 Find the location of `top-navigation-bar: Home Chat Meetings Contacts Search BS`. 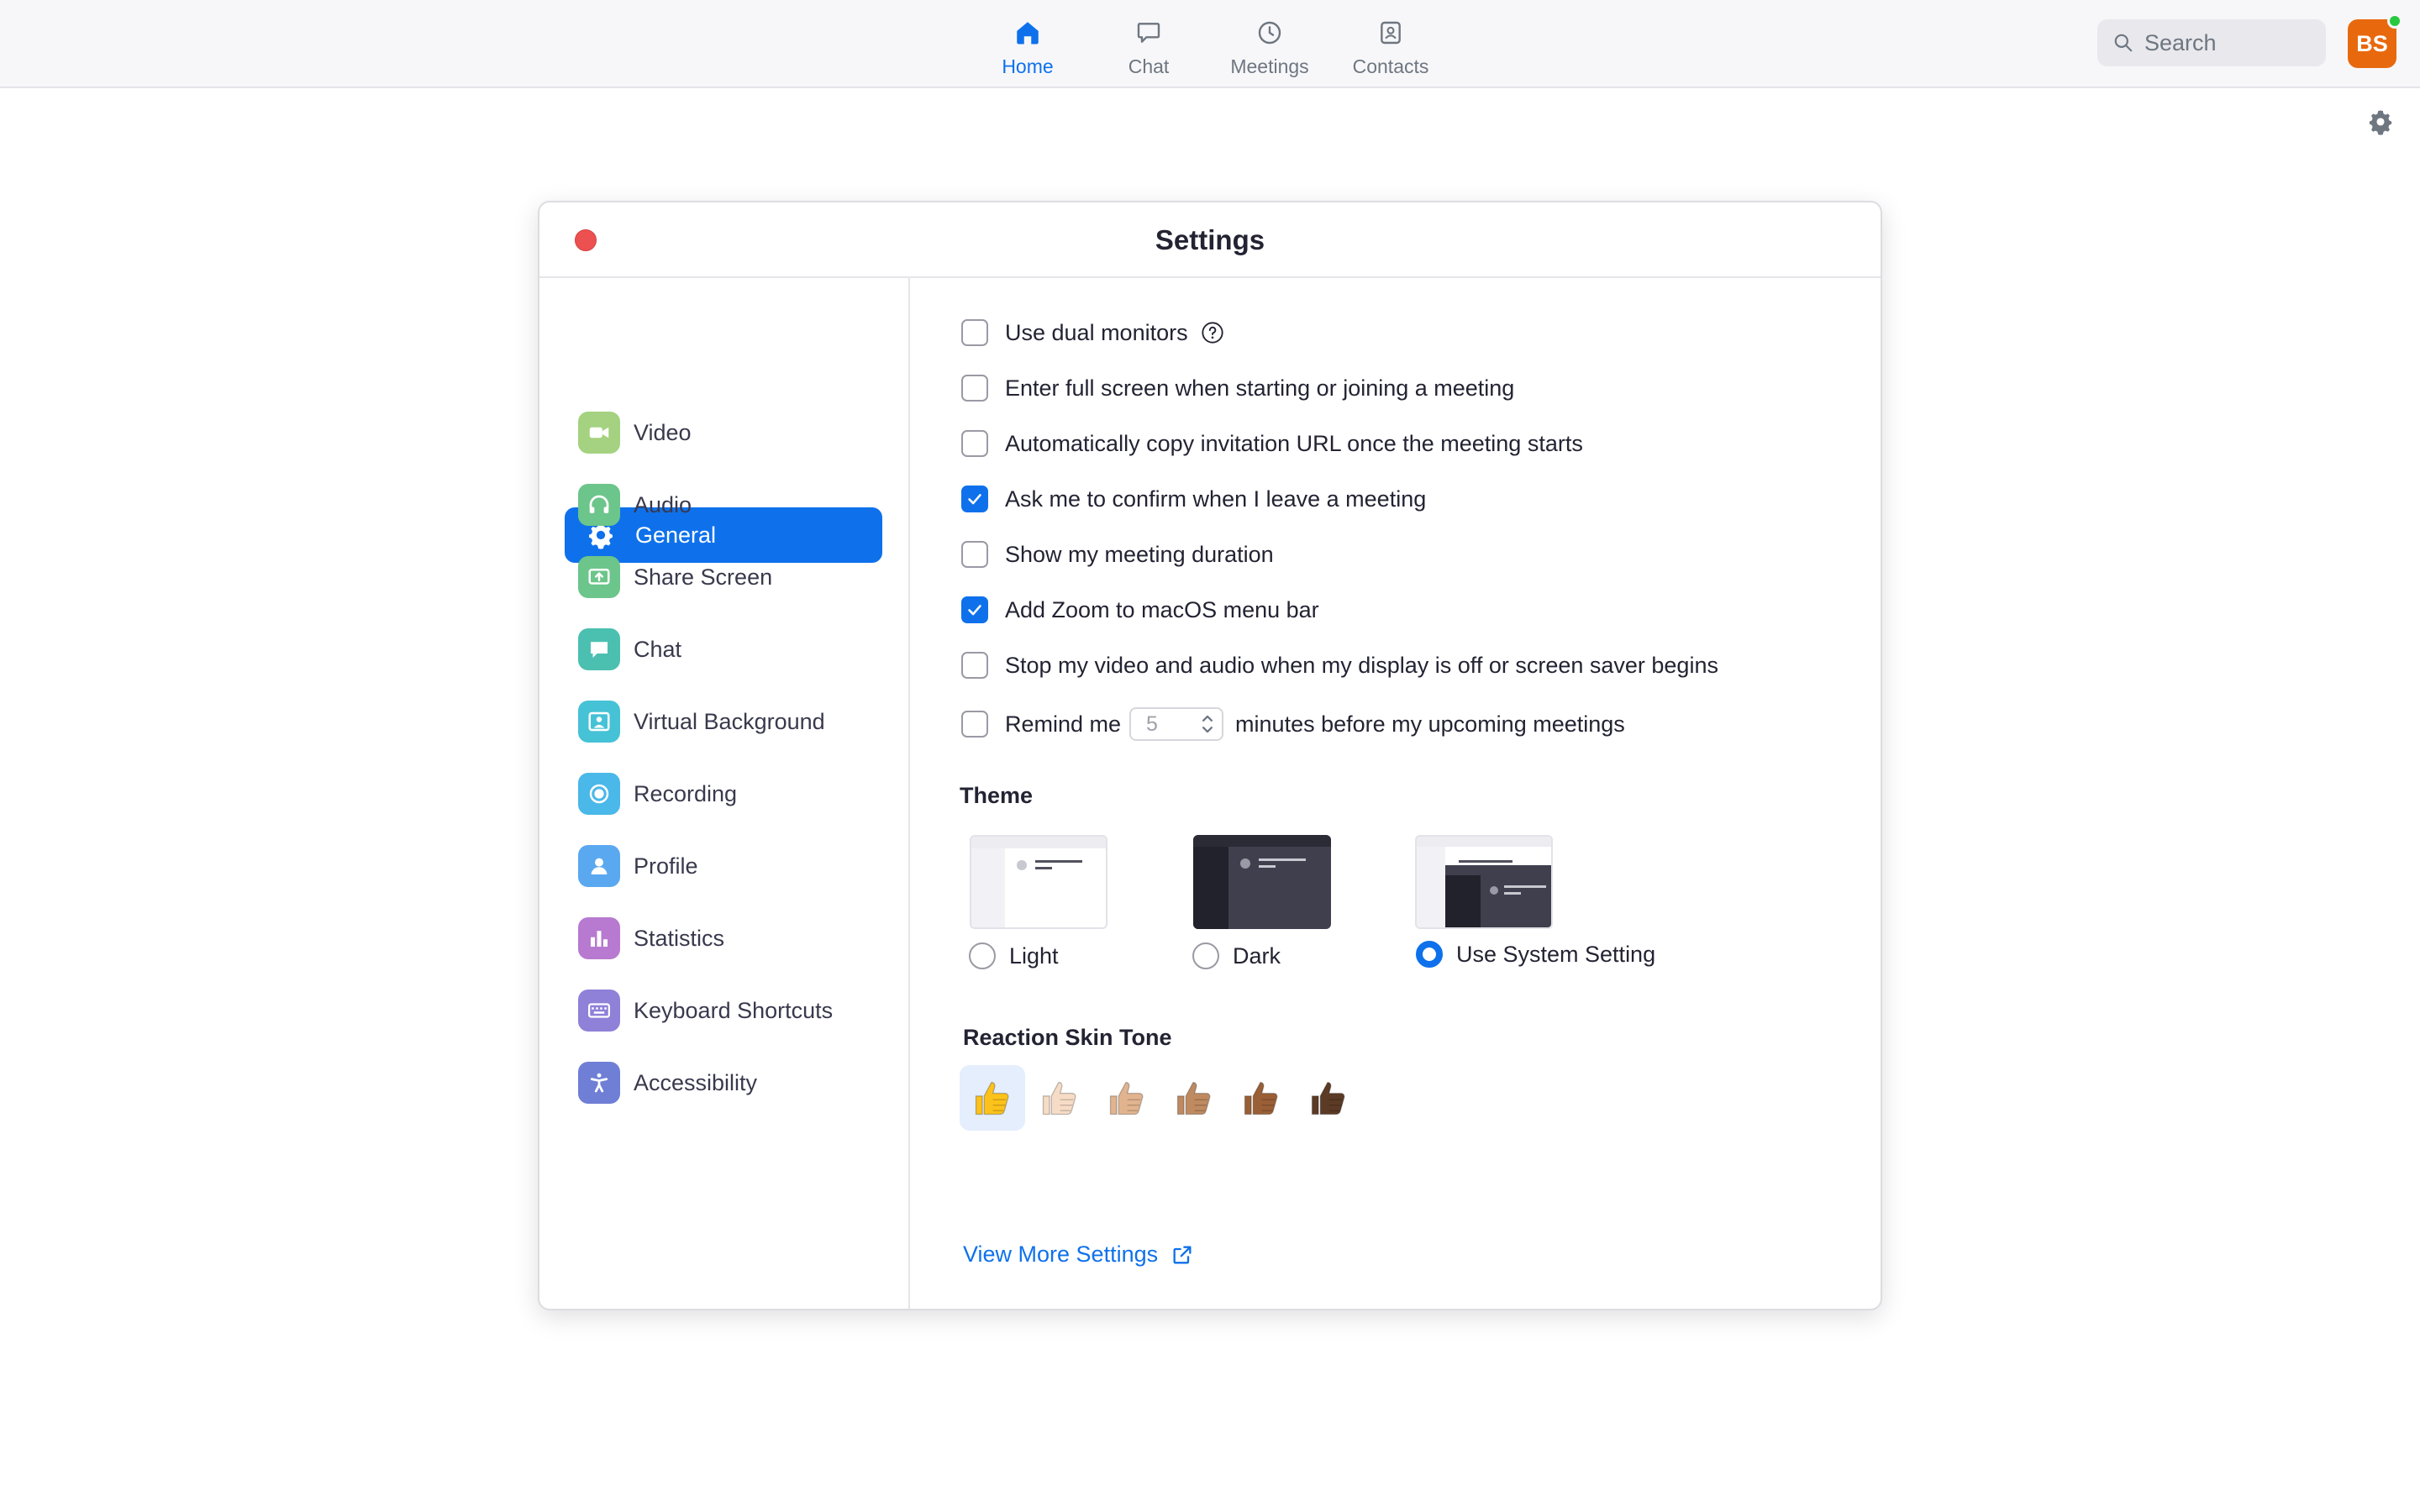

top-navigation-bar: Home Chat Meetings Contacts Search BS is located at coordinates (1210, 44).